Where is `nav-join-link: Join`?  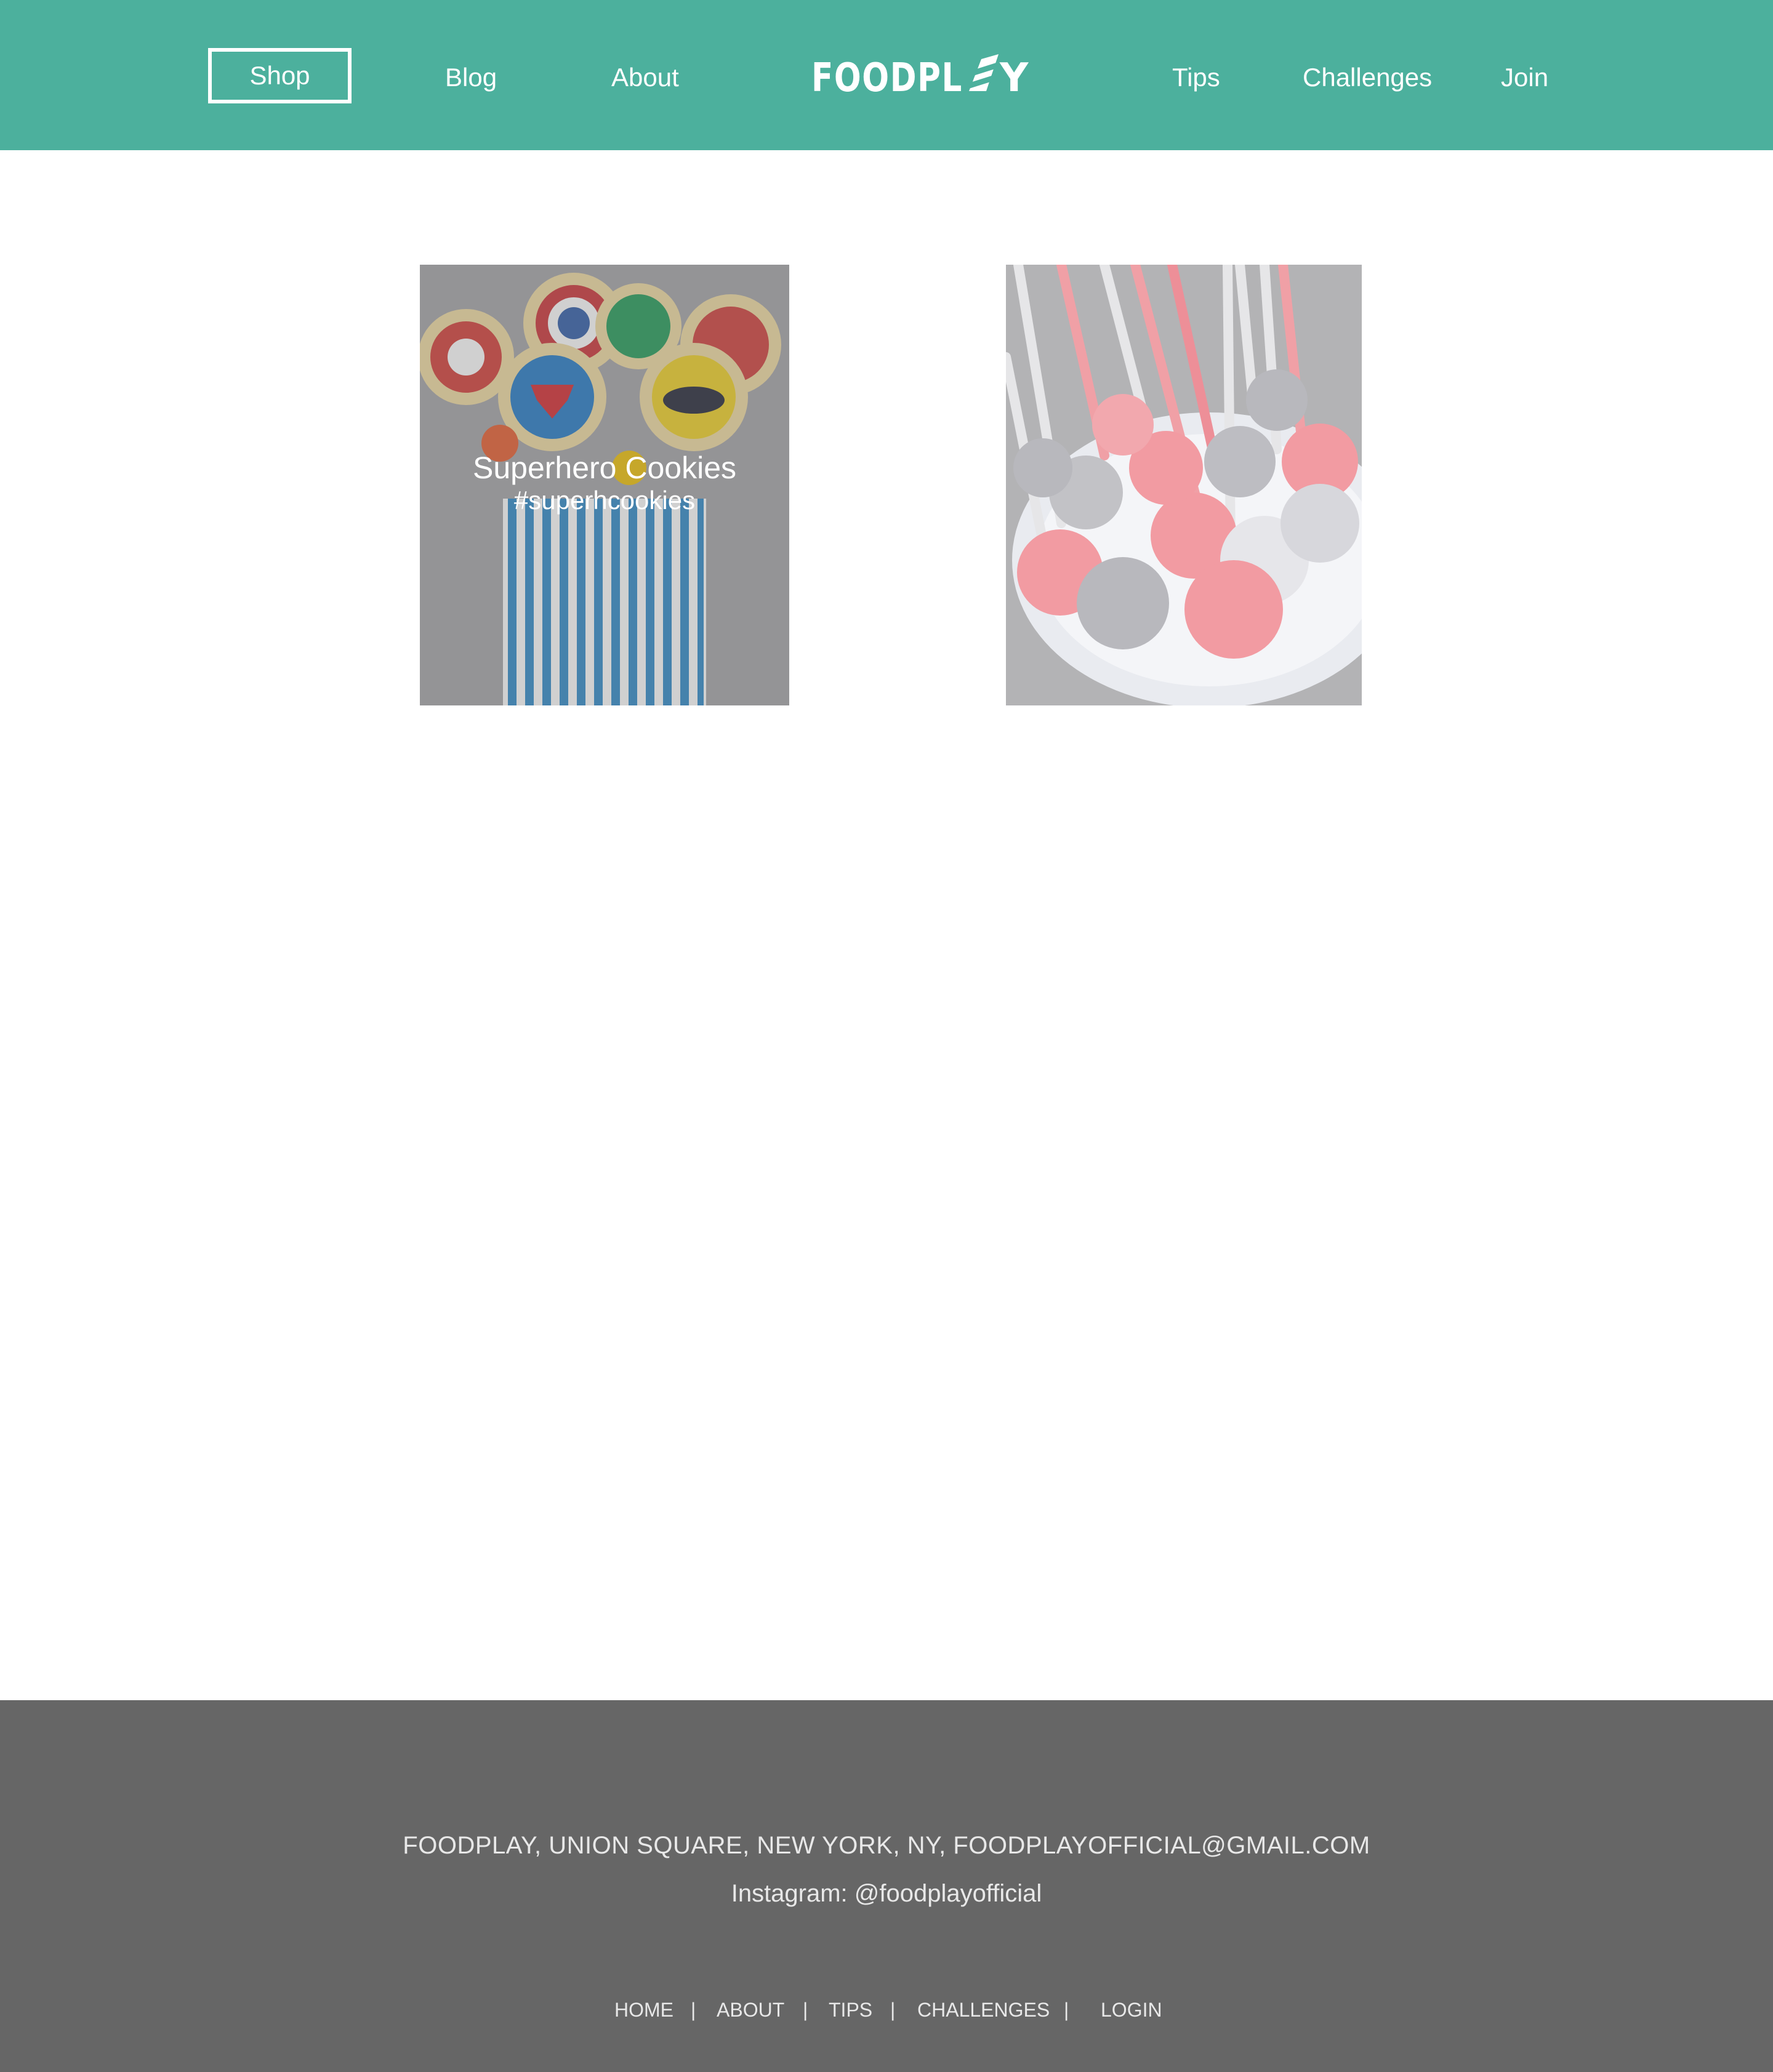 nav-join-link: Join is located at coordinates (1524, 77).